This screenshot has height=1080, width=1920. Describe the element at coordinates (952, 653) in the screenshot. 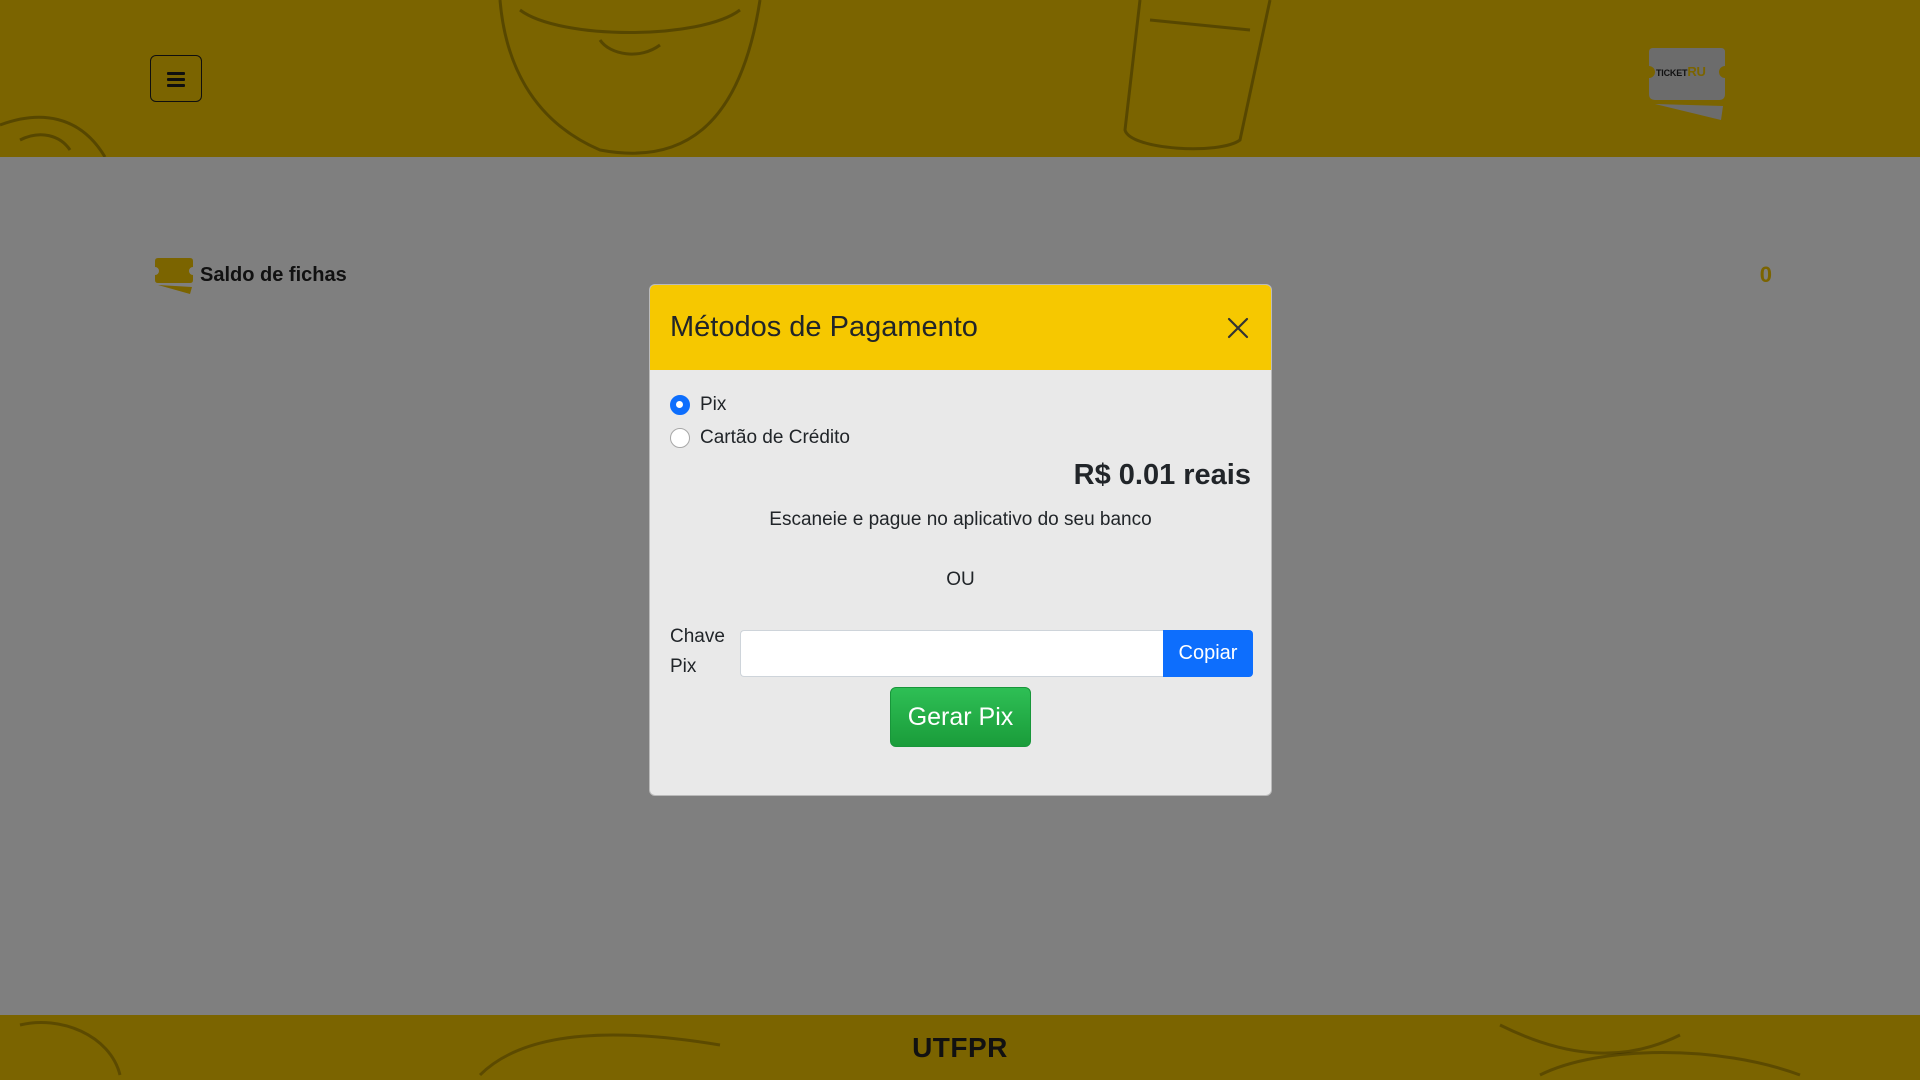

I see `pix-key-input` at that location.